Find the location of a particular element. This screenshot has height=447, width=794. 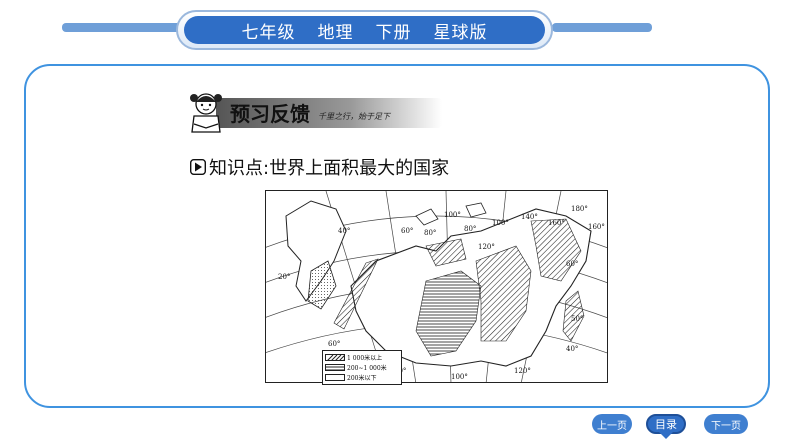

legend-swatch-striped is located at coordinates (335, 367).